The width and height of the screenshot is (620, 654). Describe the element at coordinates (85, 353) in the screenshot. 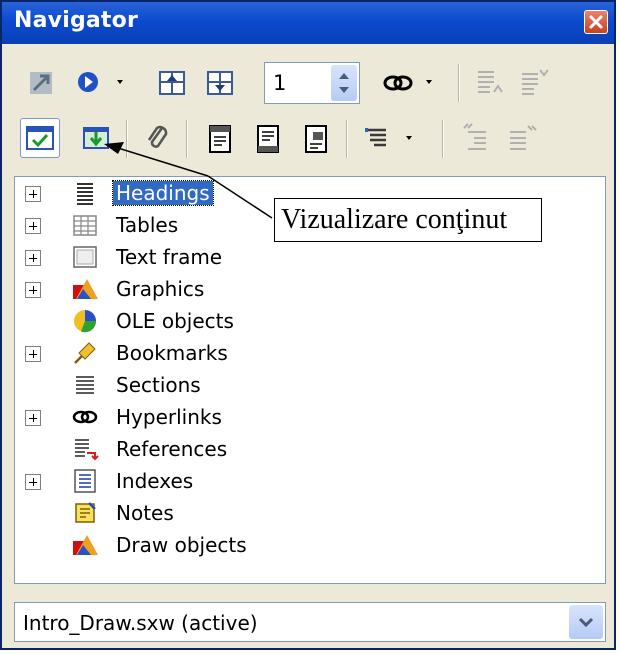

I see `bookmarks-icon` at that location.